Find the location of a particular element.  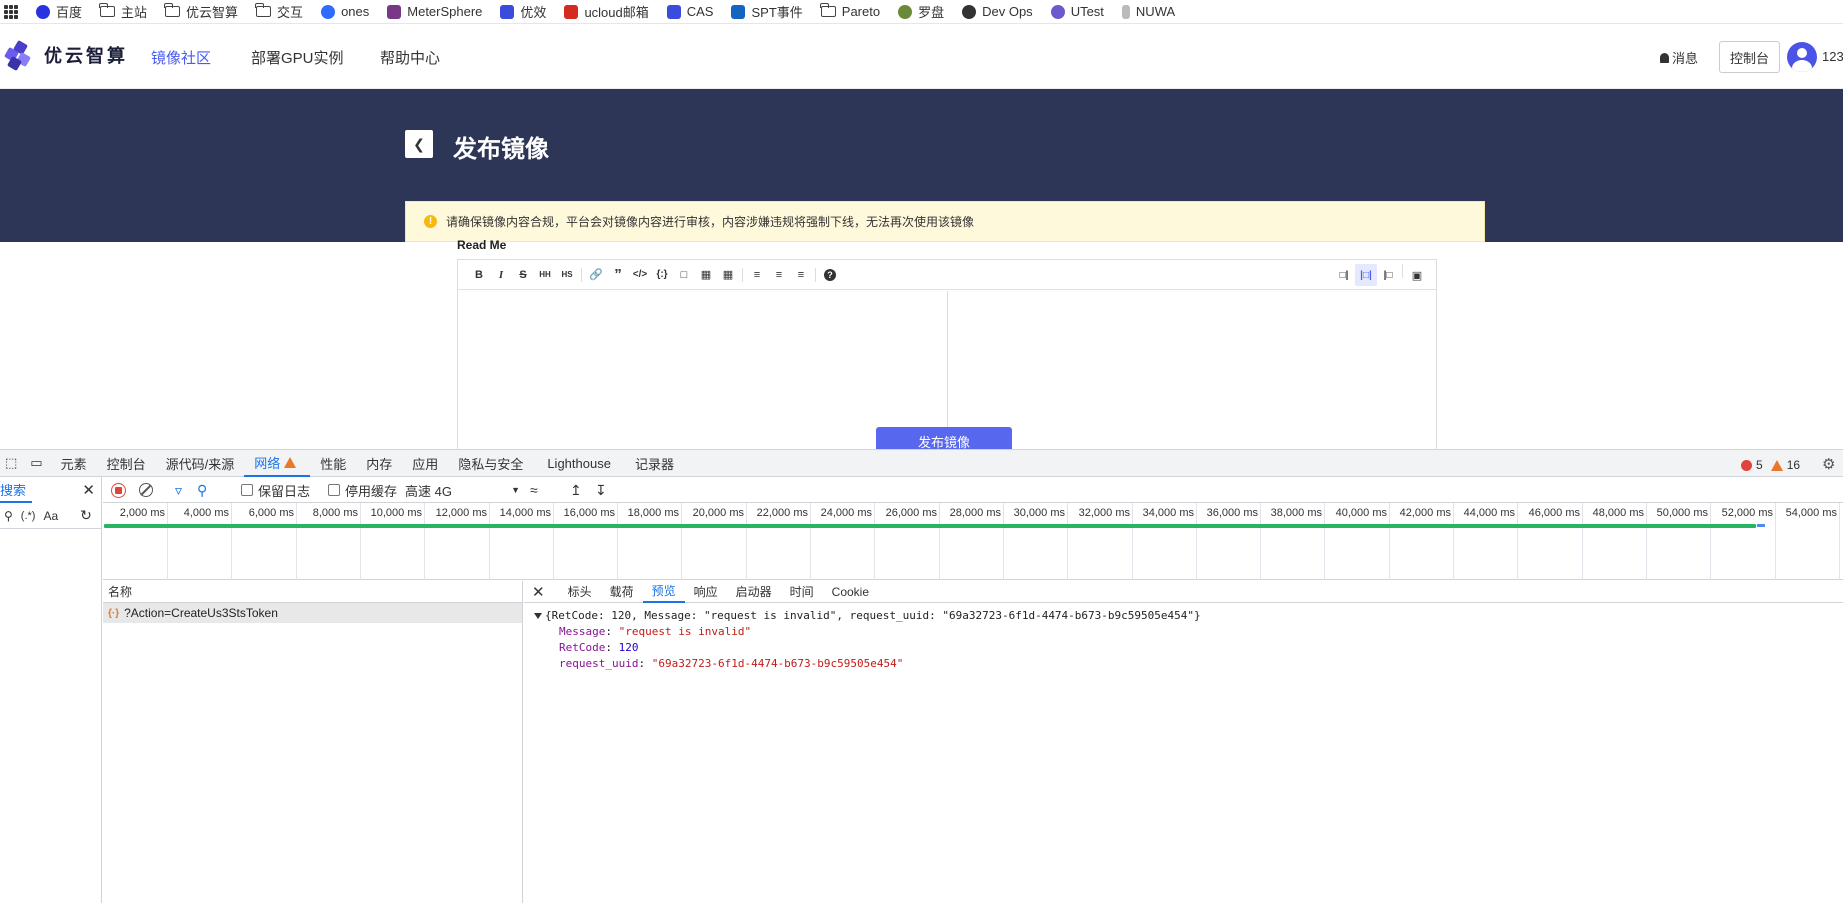

throttle-select: 高速 4G ▼ is located at coordinates (462, 490).